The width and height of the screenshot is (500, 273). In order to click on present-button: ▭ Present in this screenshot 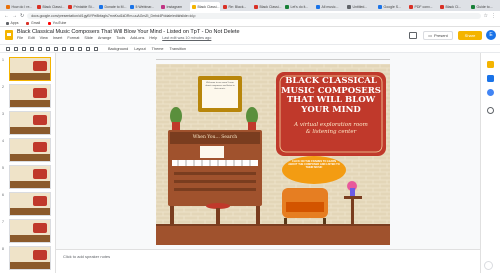, I will do `click(438, 35)`.